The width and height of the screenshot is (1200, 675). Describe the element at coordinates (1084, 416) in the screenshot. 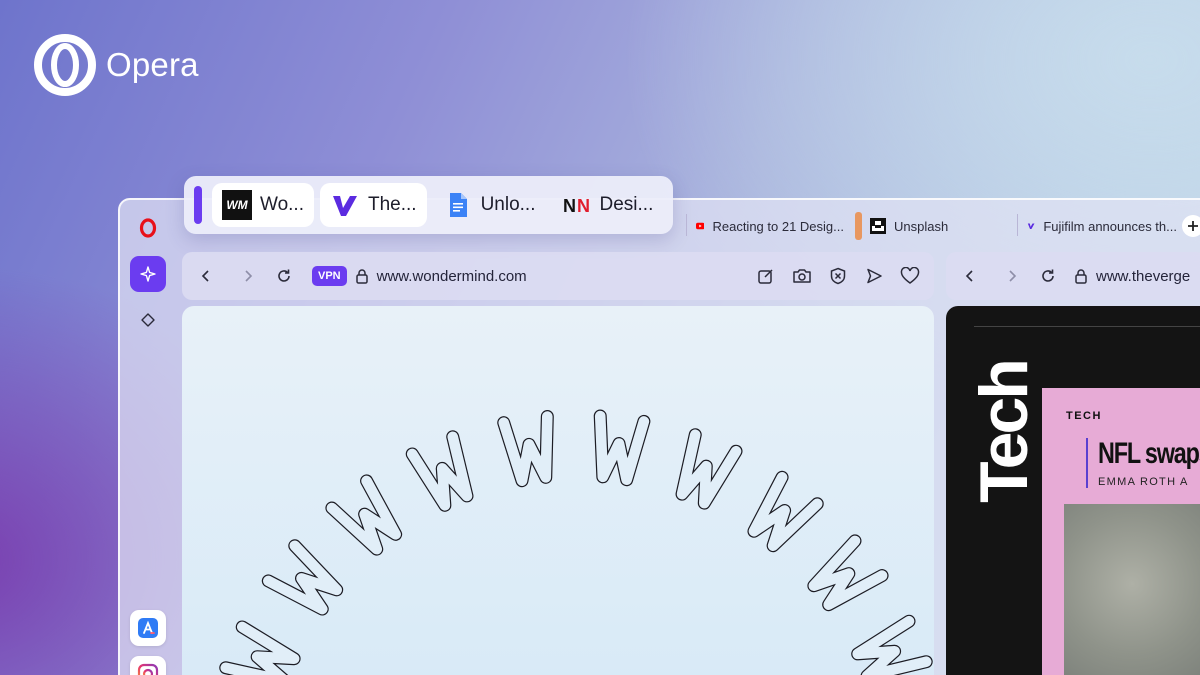

I see `section-label: TECH` at that location.